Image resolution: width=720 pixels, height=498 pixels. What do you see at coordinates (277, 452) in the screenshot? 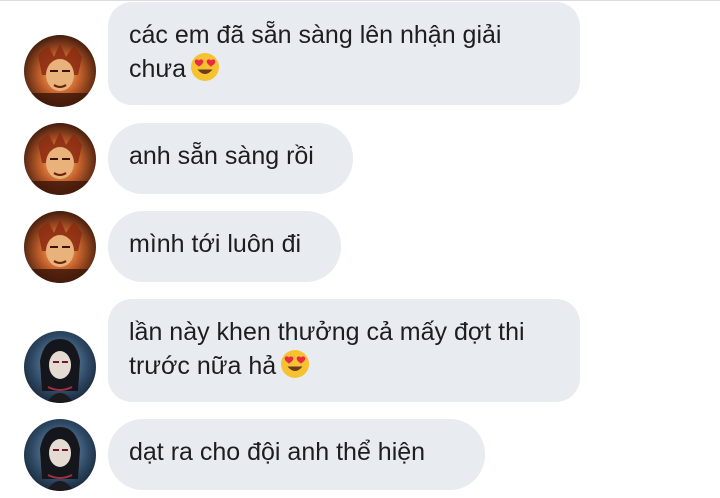
I see `message-text: dạt ra cho đội anh thể hiện` at bounding box center [277, 452].